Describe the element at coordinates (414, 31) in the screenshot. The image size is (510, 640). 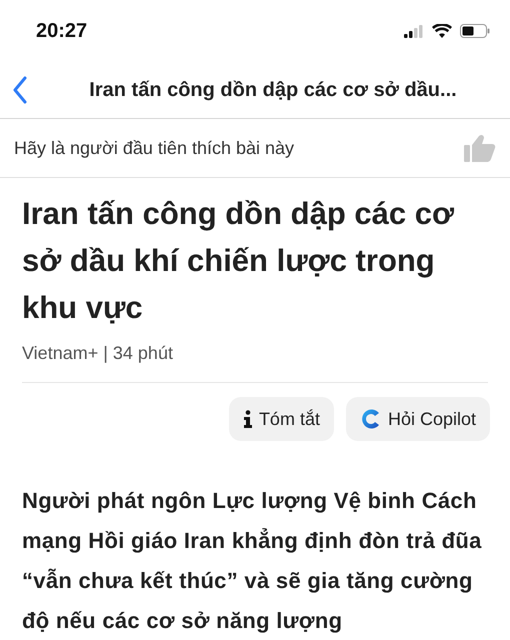
I see `signal-icon` at that location.